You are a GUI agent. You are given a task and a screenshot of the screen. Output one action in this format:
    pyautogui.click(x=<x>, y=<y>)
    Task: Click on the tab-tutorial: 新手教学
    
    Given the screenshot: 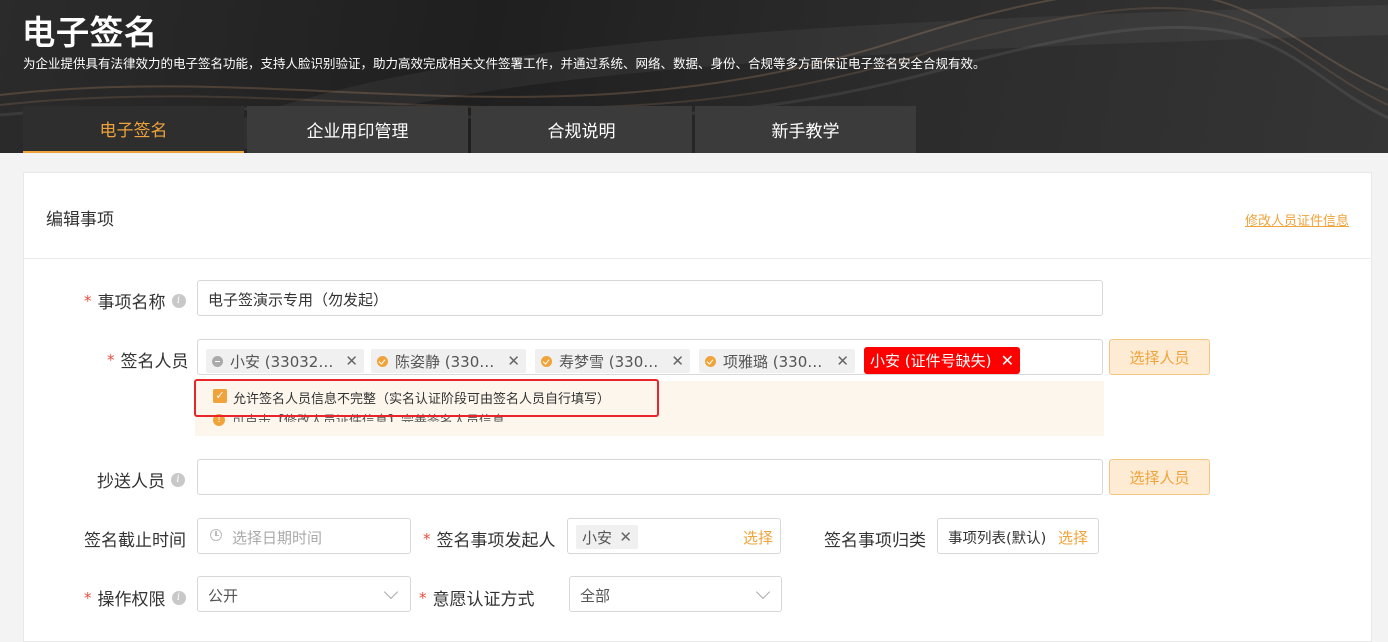 What is the action you would take?
    pyautogui.click(x=805, y=129)
    